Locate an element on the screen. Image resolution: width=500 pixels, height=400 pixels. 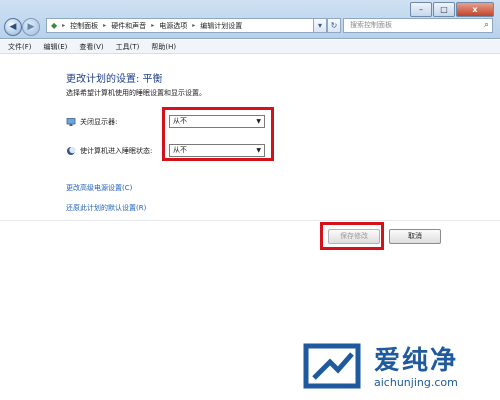
minimize-button: – is located at coordinates (421, 9).